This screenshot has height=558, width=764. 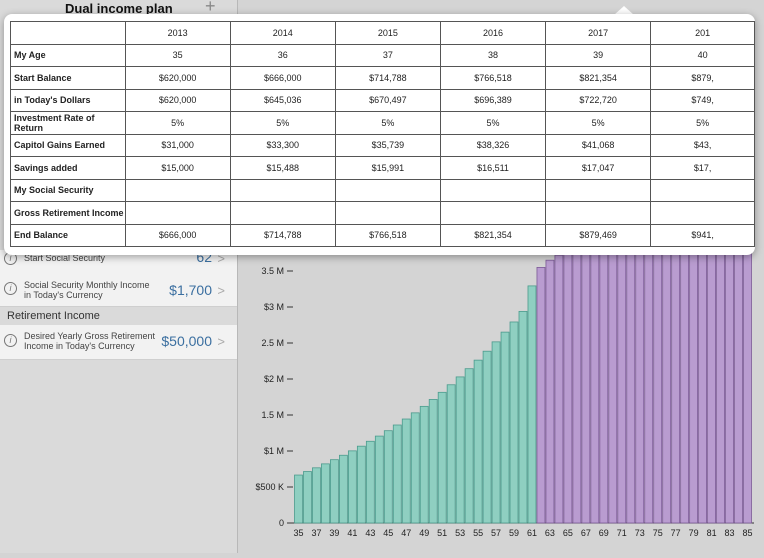 I want to click on y-tick-label: $2 M, so click(x=274, y=379).